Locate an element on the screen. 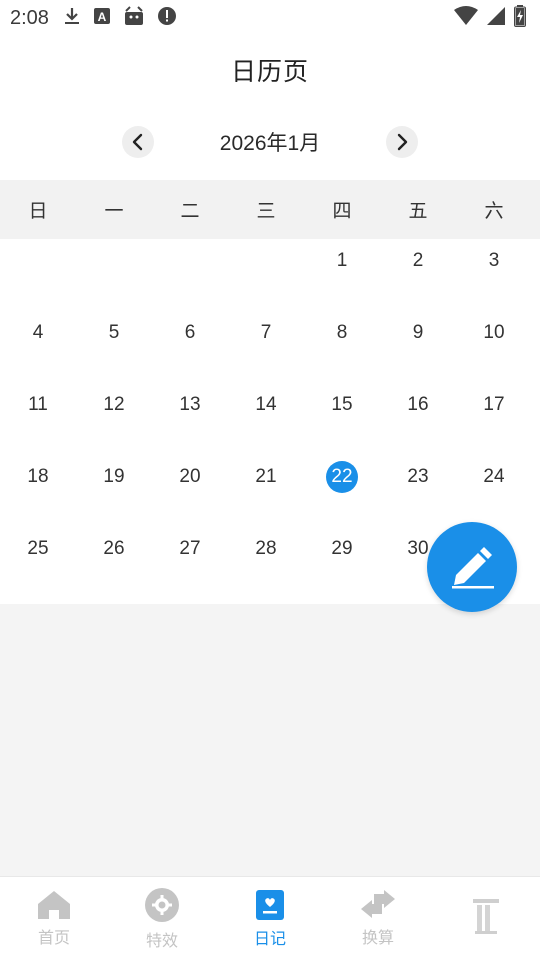 This screenshot has width=540, height=960. next-month-button is located at coordinates (402, 142).